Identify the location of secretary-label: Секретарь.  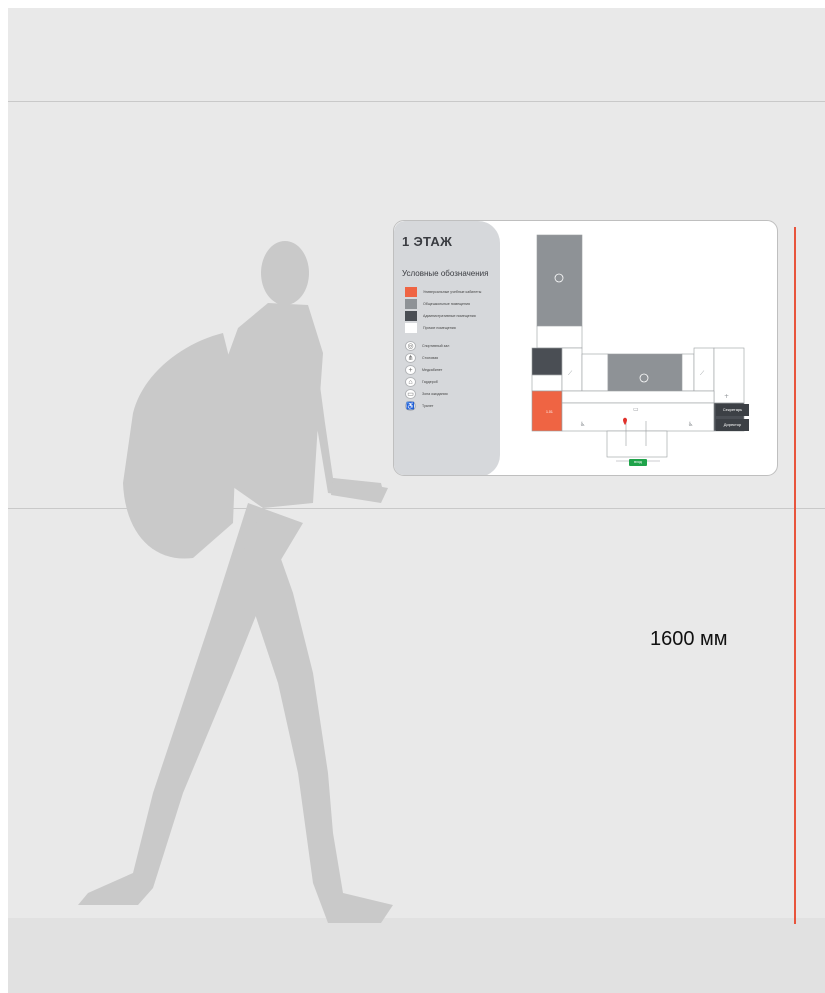
(732, 410).